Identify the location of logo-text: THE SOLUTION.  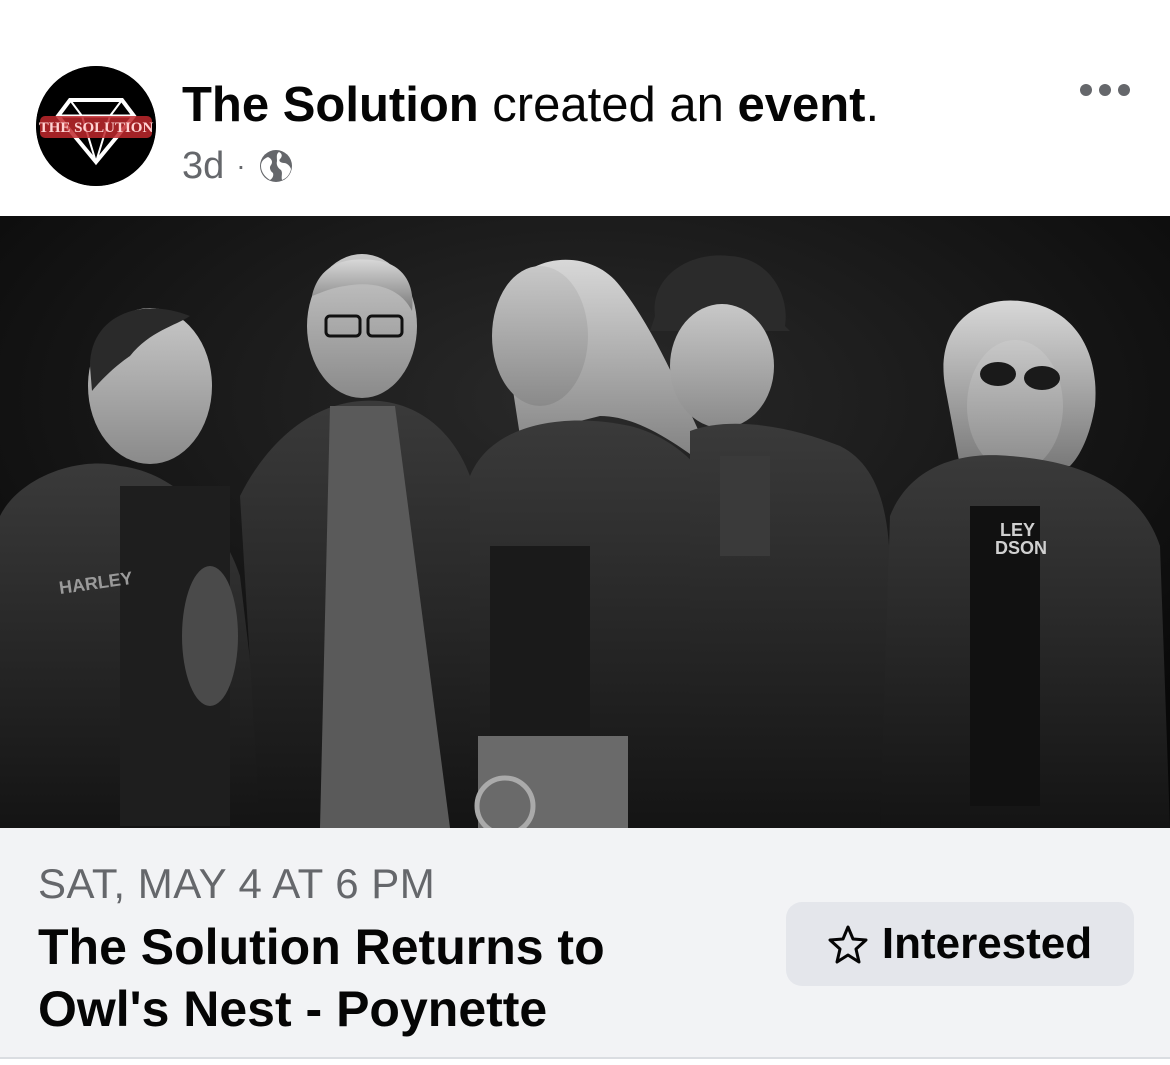
(96, 128).